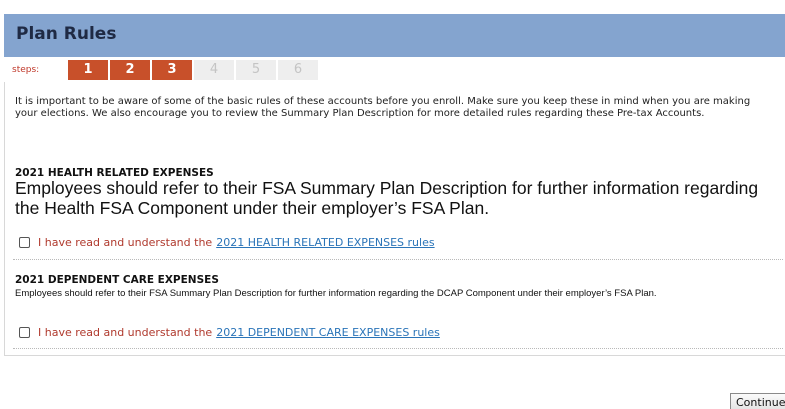 The height and width of the screenshot is (409, 785). What do you see at coordinates (130, 70) in the screenshot?
I see `step-2: 2` at bounding box center [130, 70].